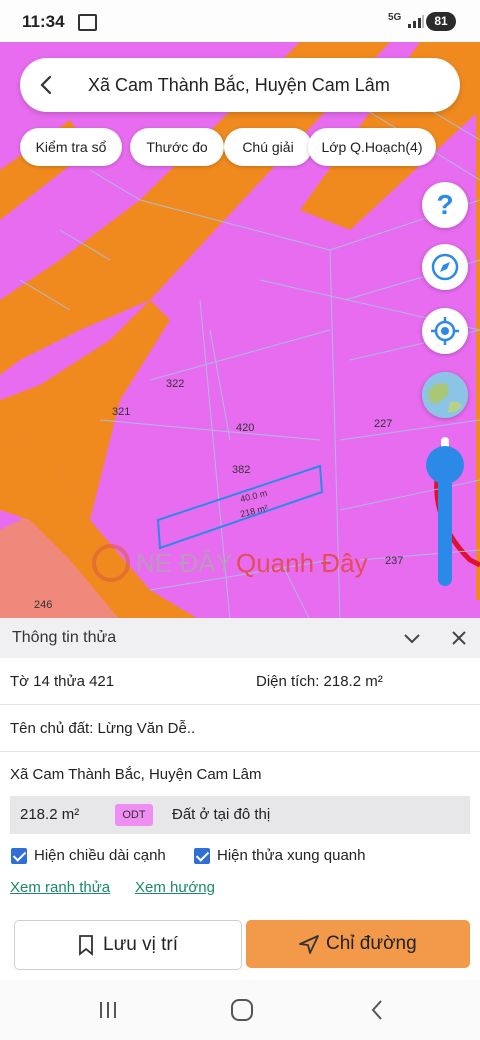  What do you see at coordinates (319, 681) in the screenshot?
I see `area-value: Diện tích: 218.2 m²` at bounding box center [319, 681].